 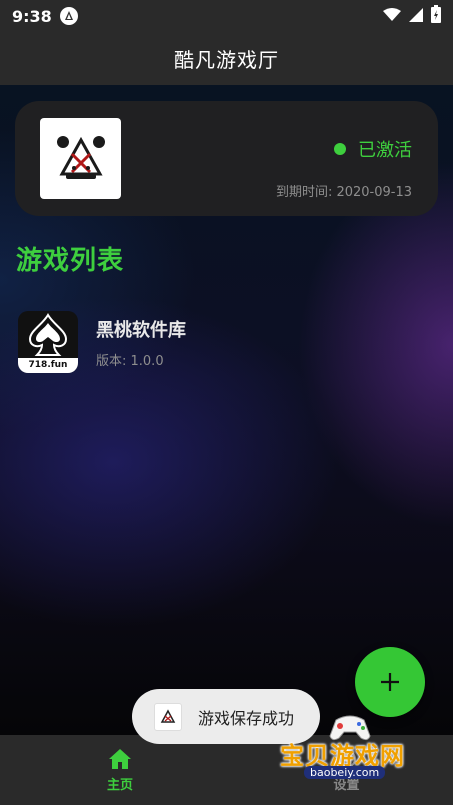 What do you see at coordinates (392, 16) in the screenshot?
I see `wifi-icon` at bounding box center [392, 16].